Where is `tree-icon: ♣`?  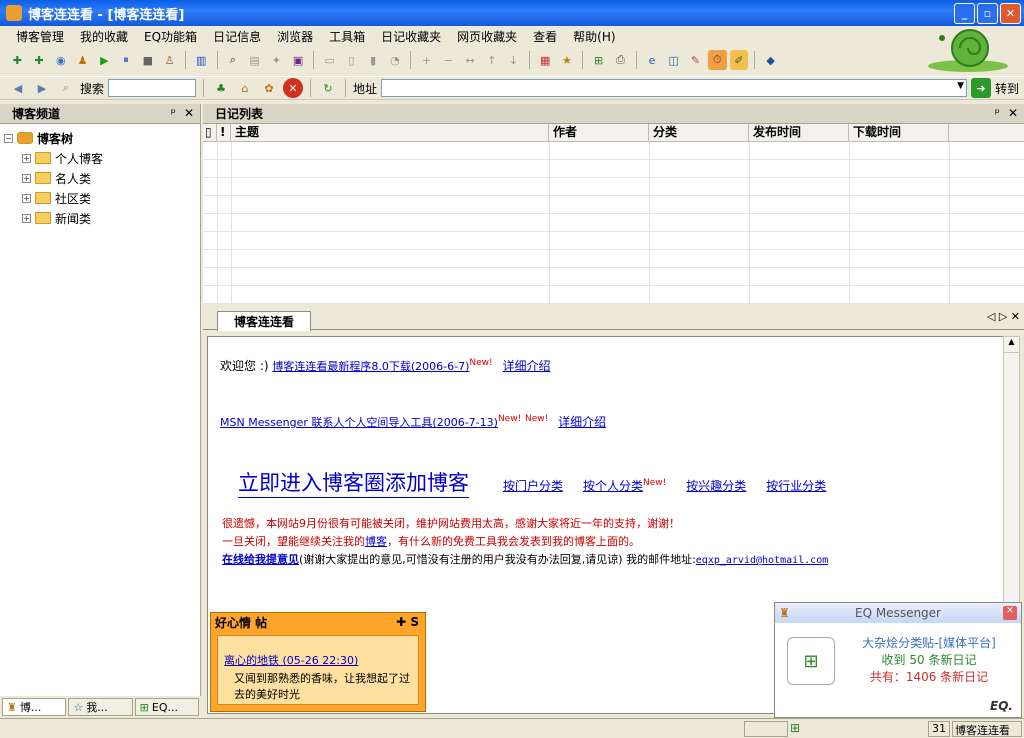
tree-icon: ♣ is located at coordinates (221, 88).